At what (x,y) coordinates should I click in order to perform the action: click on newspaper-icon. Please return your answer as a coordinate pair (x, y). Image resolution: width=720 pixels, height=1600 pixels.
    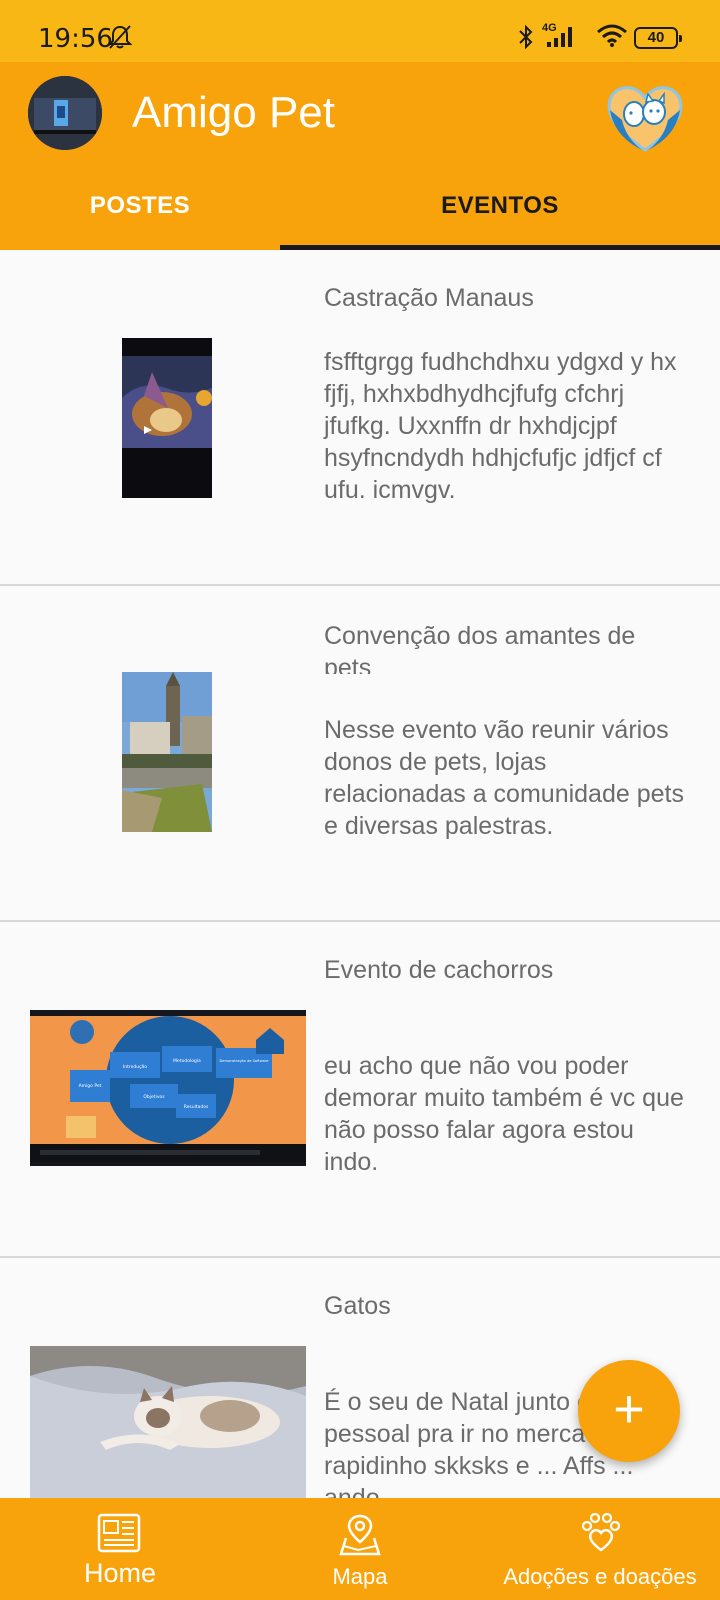
    Looking at the image, I should click on (119, 1533).